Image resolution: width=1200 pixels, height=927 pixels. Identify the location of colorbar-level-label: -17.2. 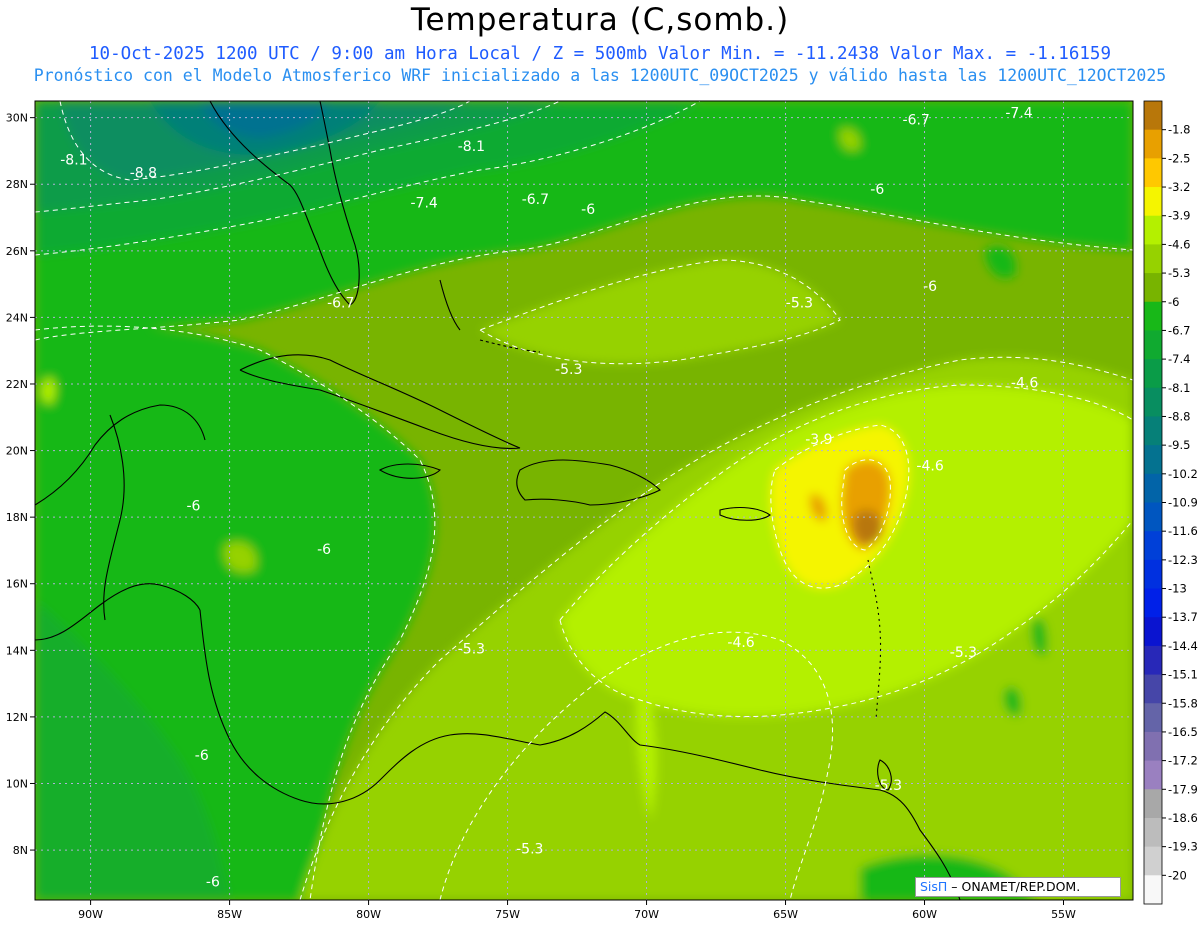
(1183, 761).